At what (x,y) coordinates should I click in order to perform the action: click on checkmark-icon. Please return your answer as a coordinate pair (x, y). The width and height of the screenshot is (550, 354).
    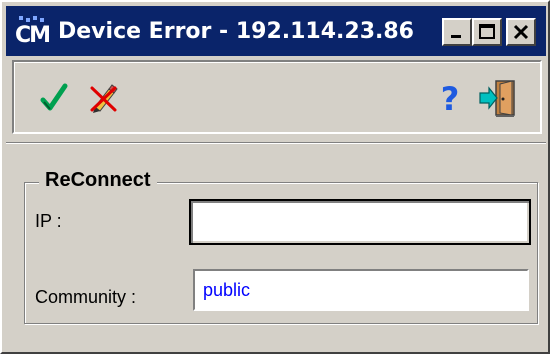
    Looking at the image, I should click on (54, 97).